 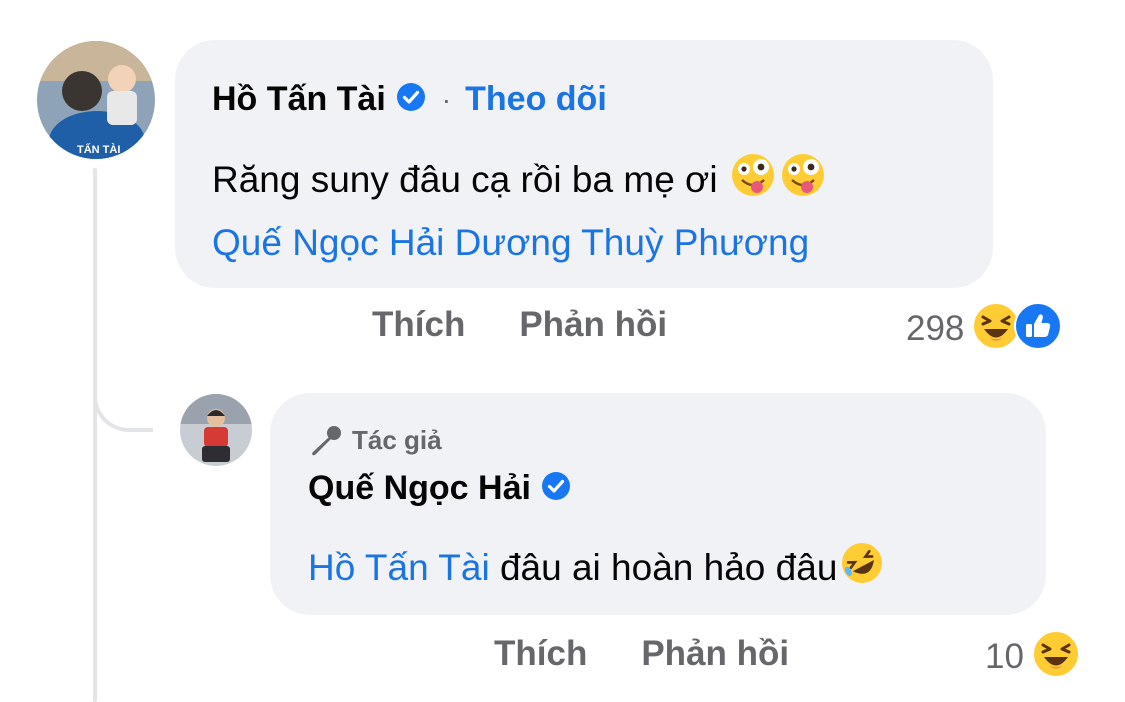 I want to click on reply-header: Quế Ngọc Hải, so click(x=439, y=488).